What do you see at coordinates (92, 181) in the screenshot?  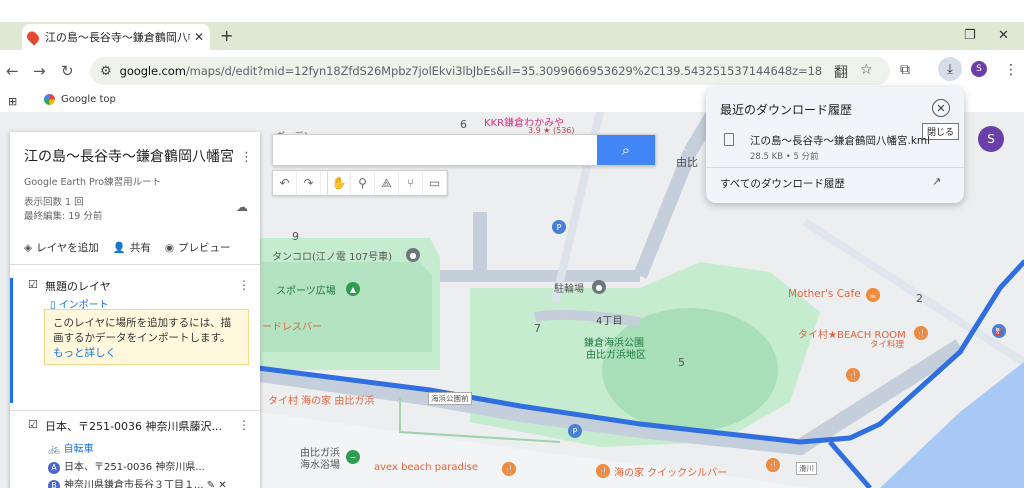 I see `map-description: Google Earth Pro練習用ルート` at bounding box center [92, 181].